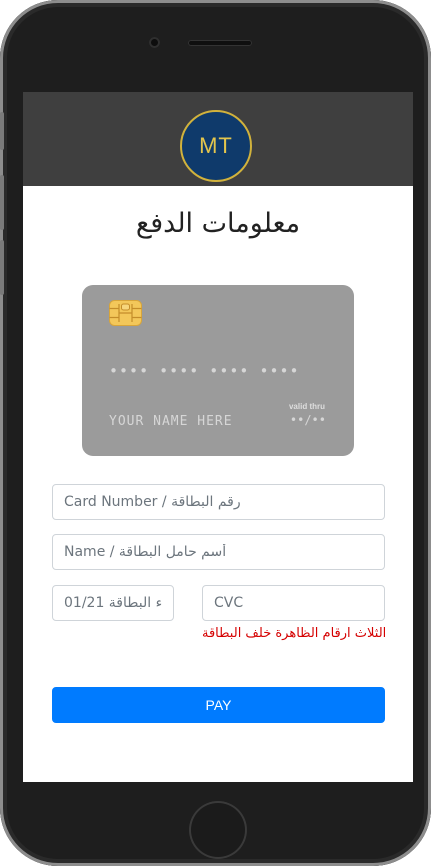 The width and height of the screenshot is (431, 866). Describe the element at coordinates (307, 420) in the screenshot. I see `valid-thru-date: ••/••` at that location.